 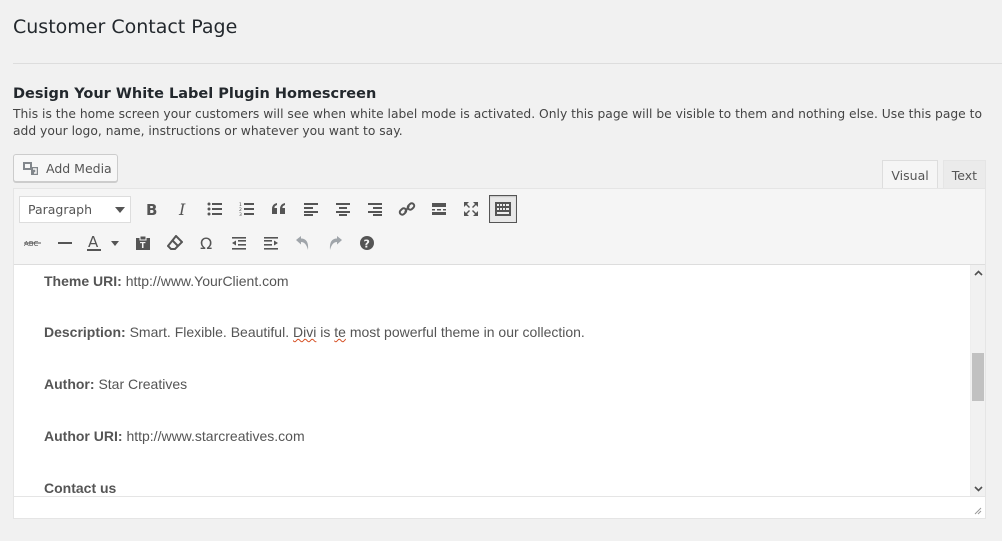 I want to click on editor-toolbar: Paragraph B I 1 2 3 ABC A T Ω ?, so click(x=499, y=227).